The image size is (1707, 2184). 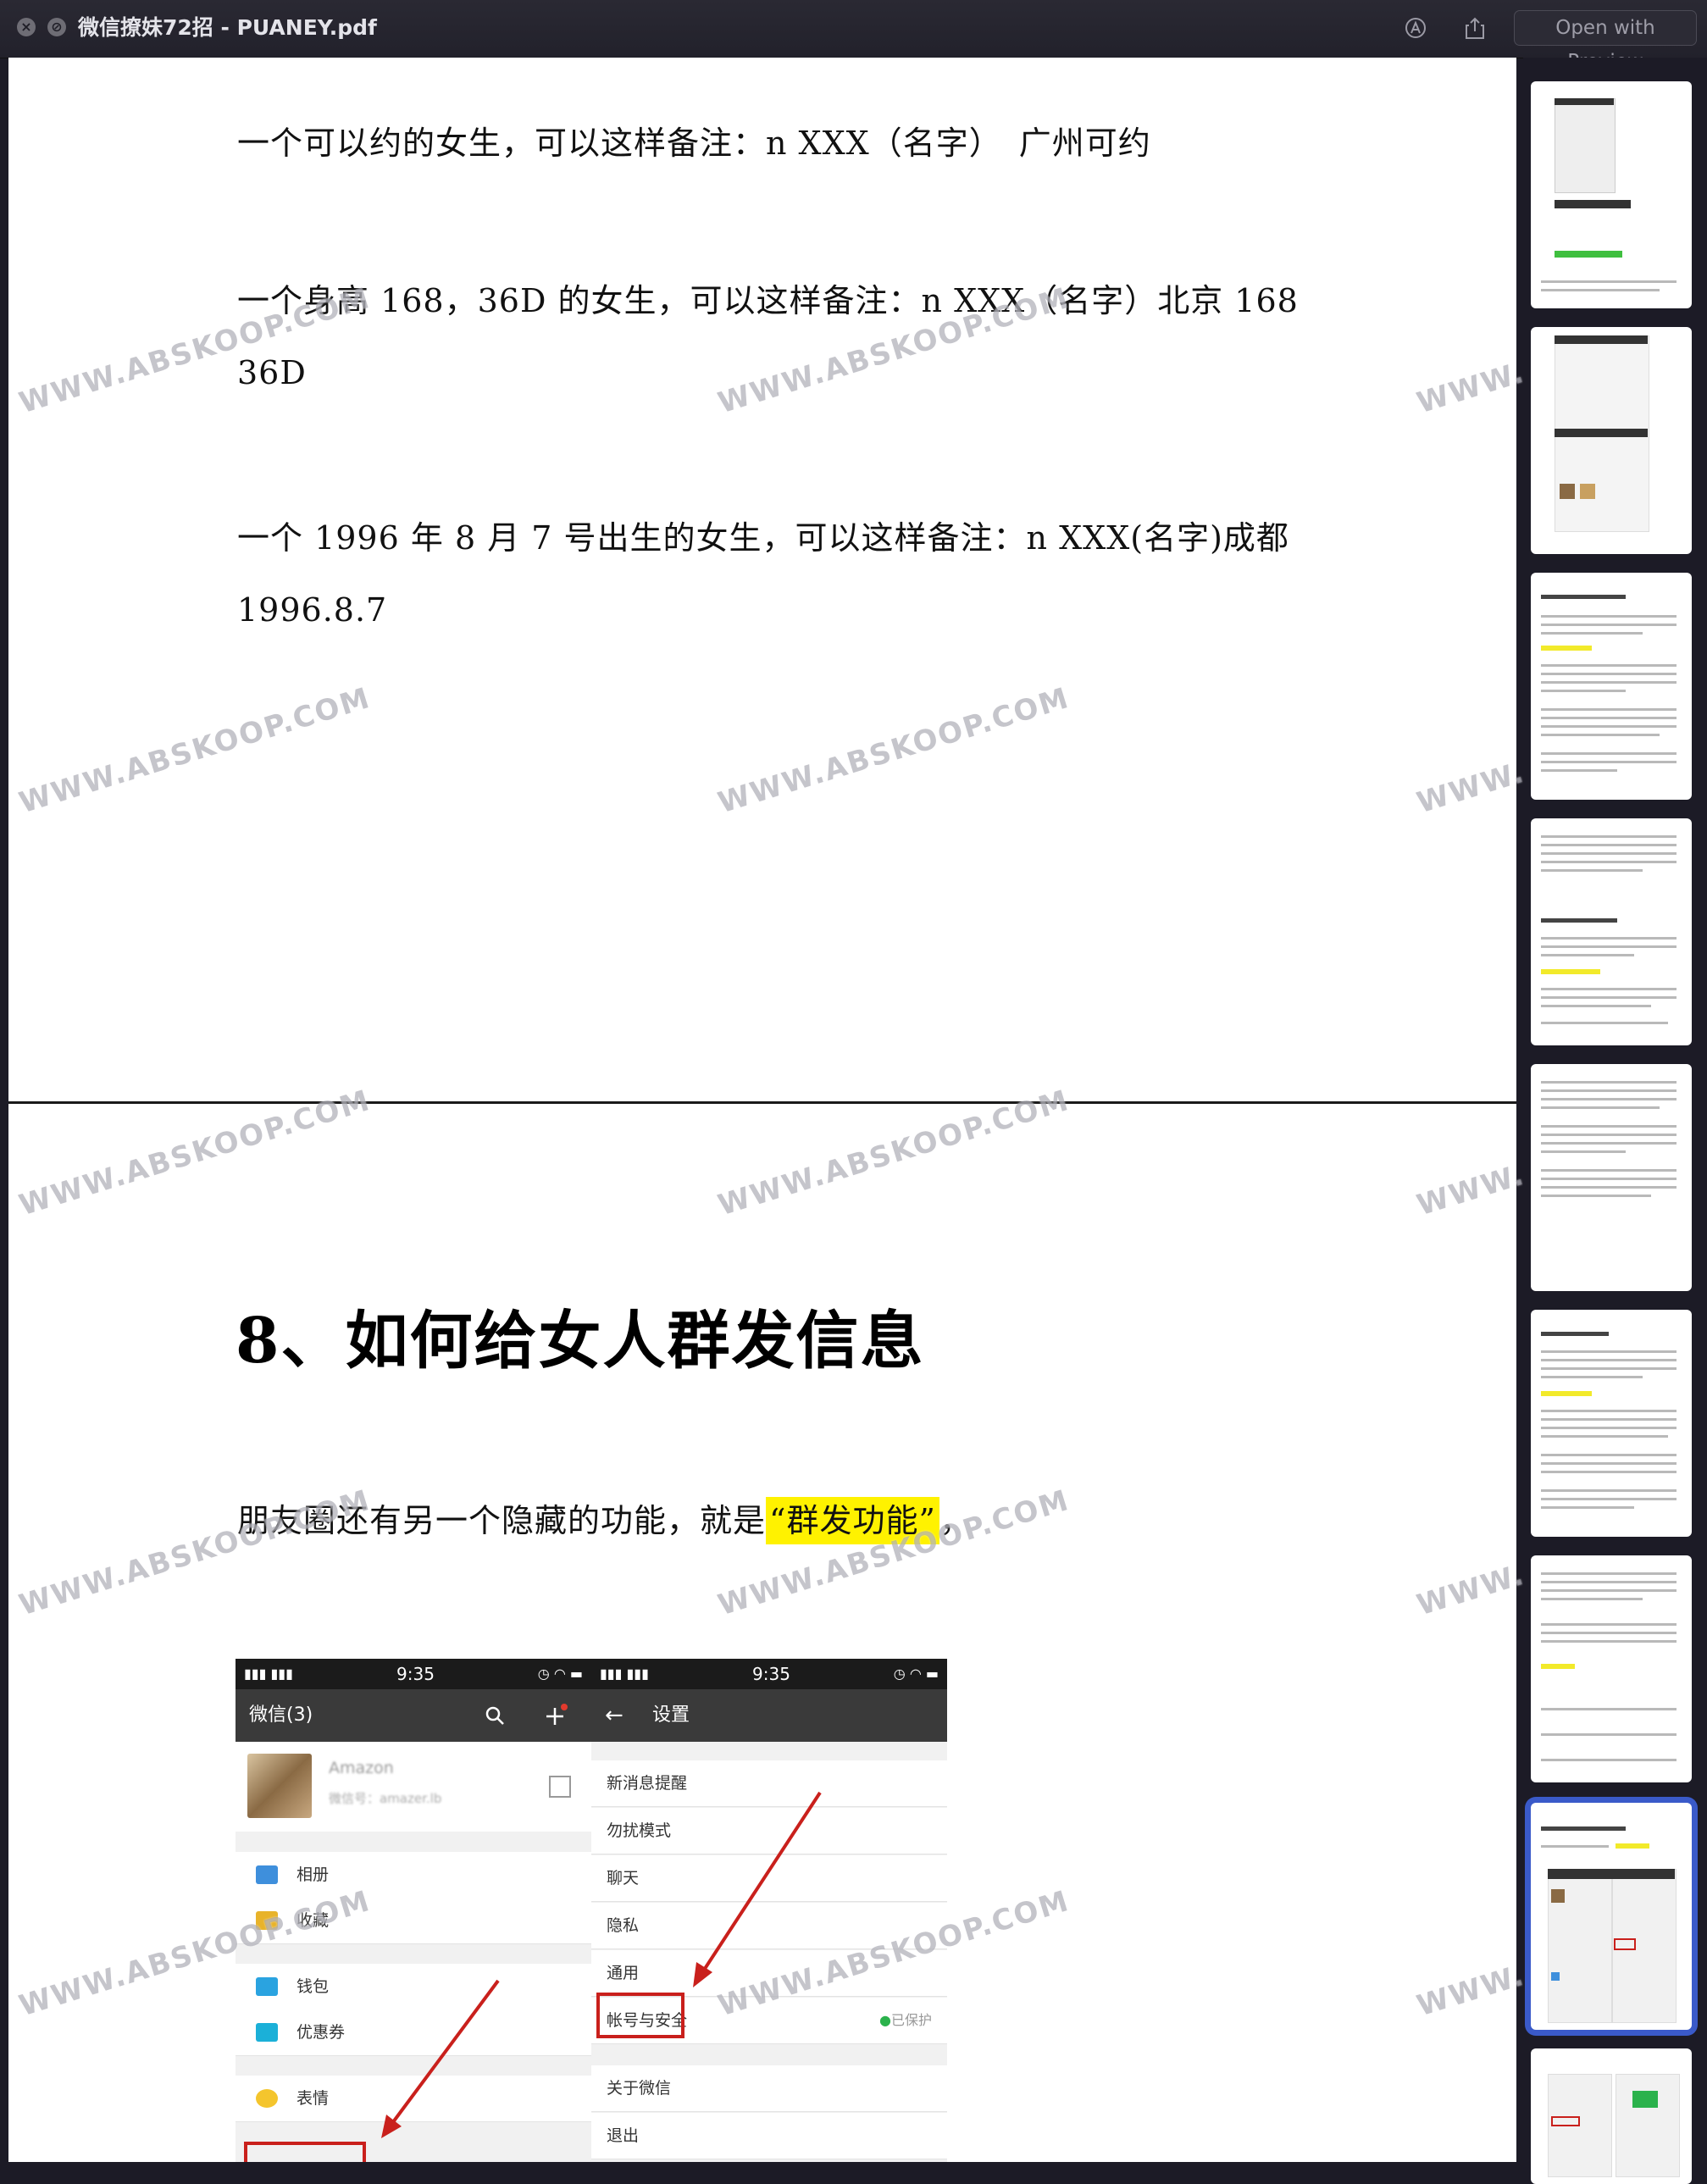 What do you see at coordinates (1605, 41) in the screenshot?
I see `open-with-preview-button: Open with Preview` at bounding box center [1605, 41].